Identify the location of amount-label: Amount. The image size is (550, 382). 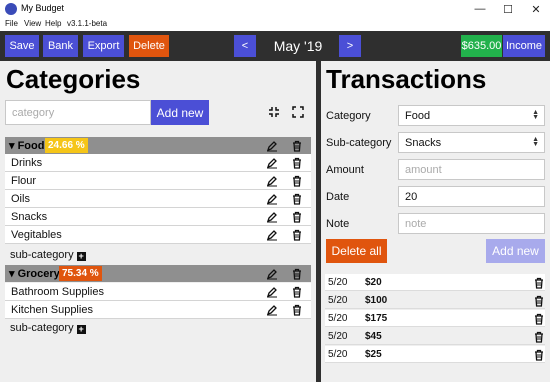
(345, 170).